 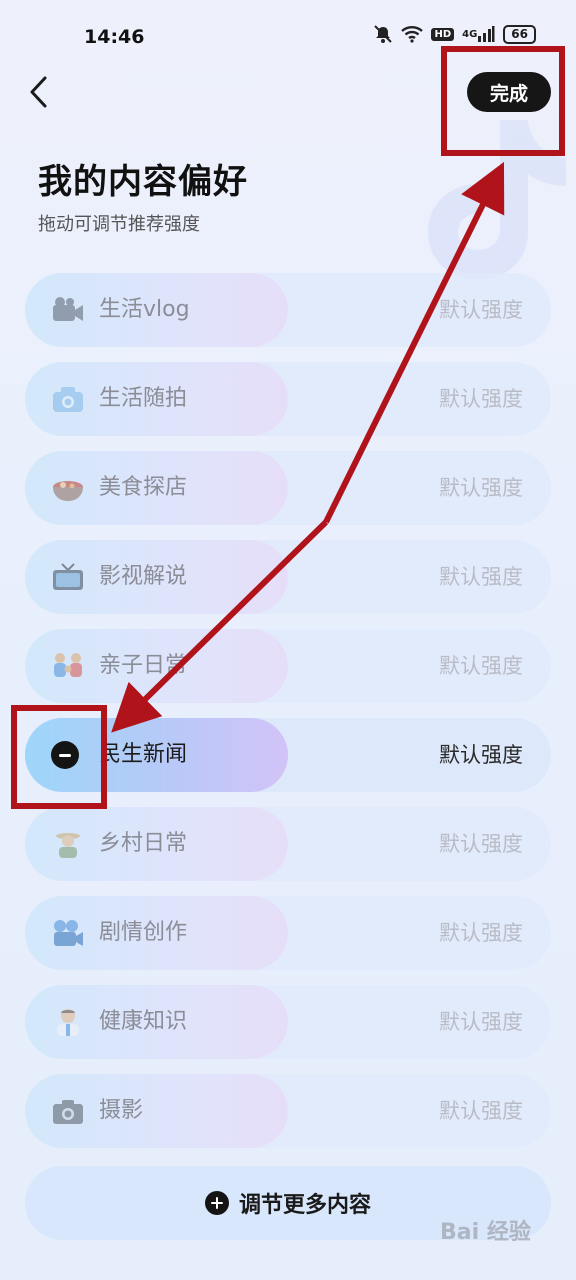 I want to click on watermark: Bai 经验, so click(x=485, y=1232).